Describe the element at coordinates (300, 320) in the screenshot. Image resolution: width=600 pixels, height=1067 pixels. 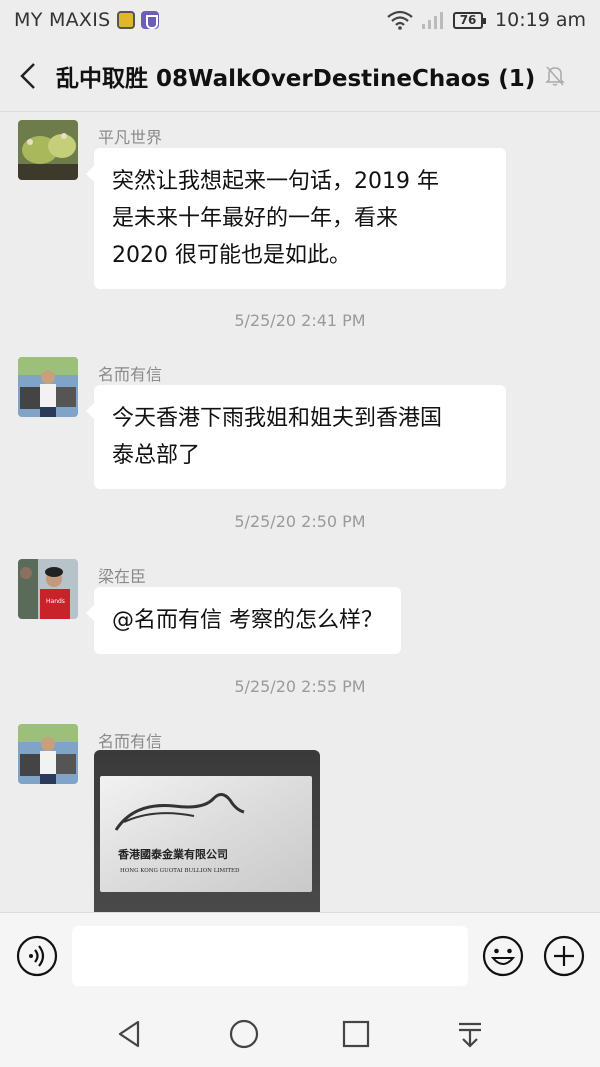
I see `timestamp: 5/25/20 2:41 PM` at that location.